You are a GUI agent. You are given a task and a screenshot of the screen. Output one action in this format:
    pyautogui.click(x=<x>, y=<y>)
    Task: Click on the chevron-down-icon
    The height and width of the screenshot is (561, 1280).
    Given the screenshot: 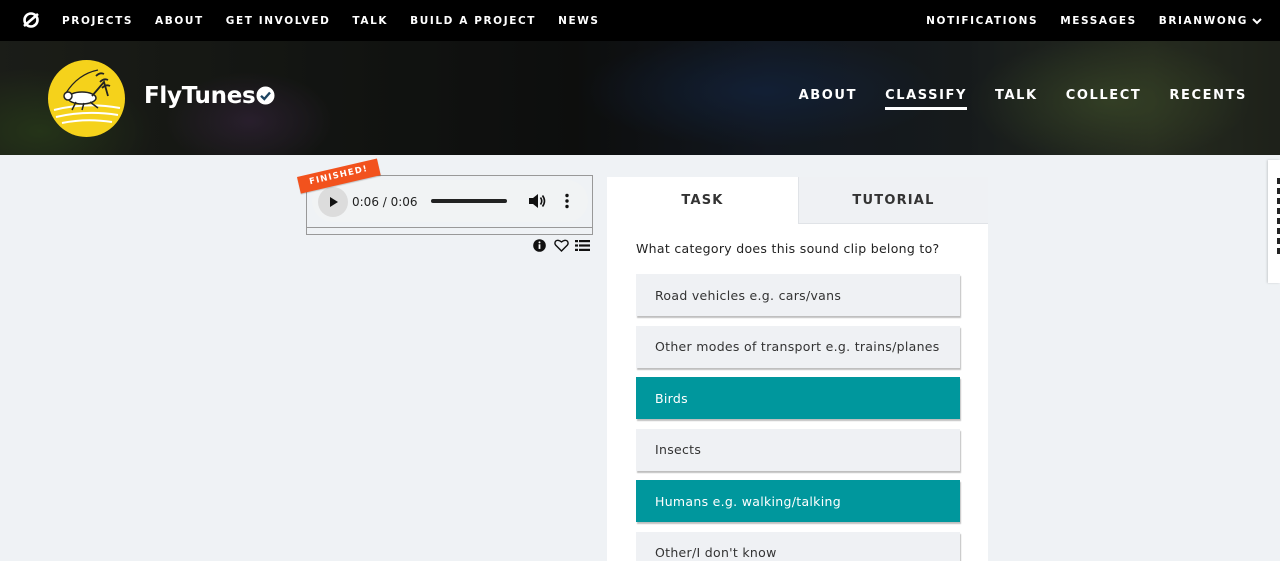 What is the action you would take?
    pyautogui.click(x=1257, y=20)
    